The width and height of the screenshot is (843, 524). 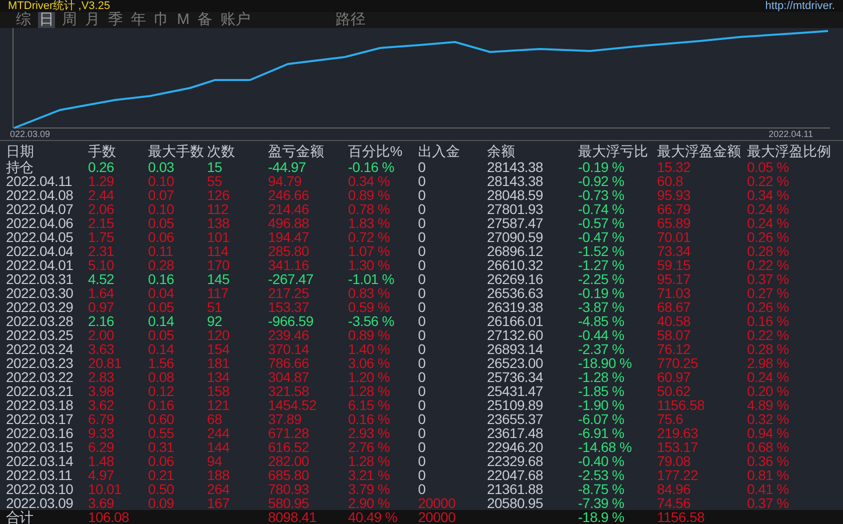 What do you see at coordinates (602, 321) in the screenshot?
I see `table-cell-text: -4.85 %` at bounding box center [602, 321].